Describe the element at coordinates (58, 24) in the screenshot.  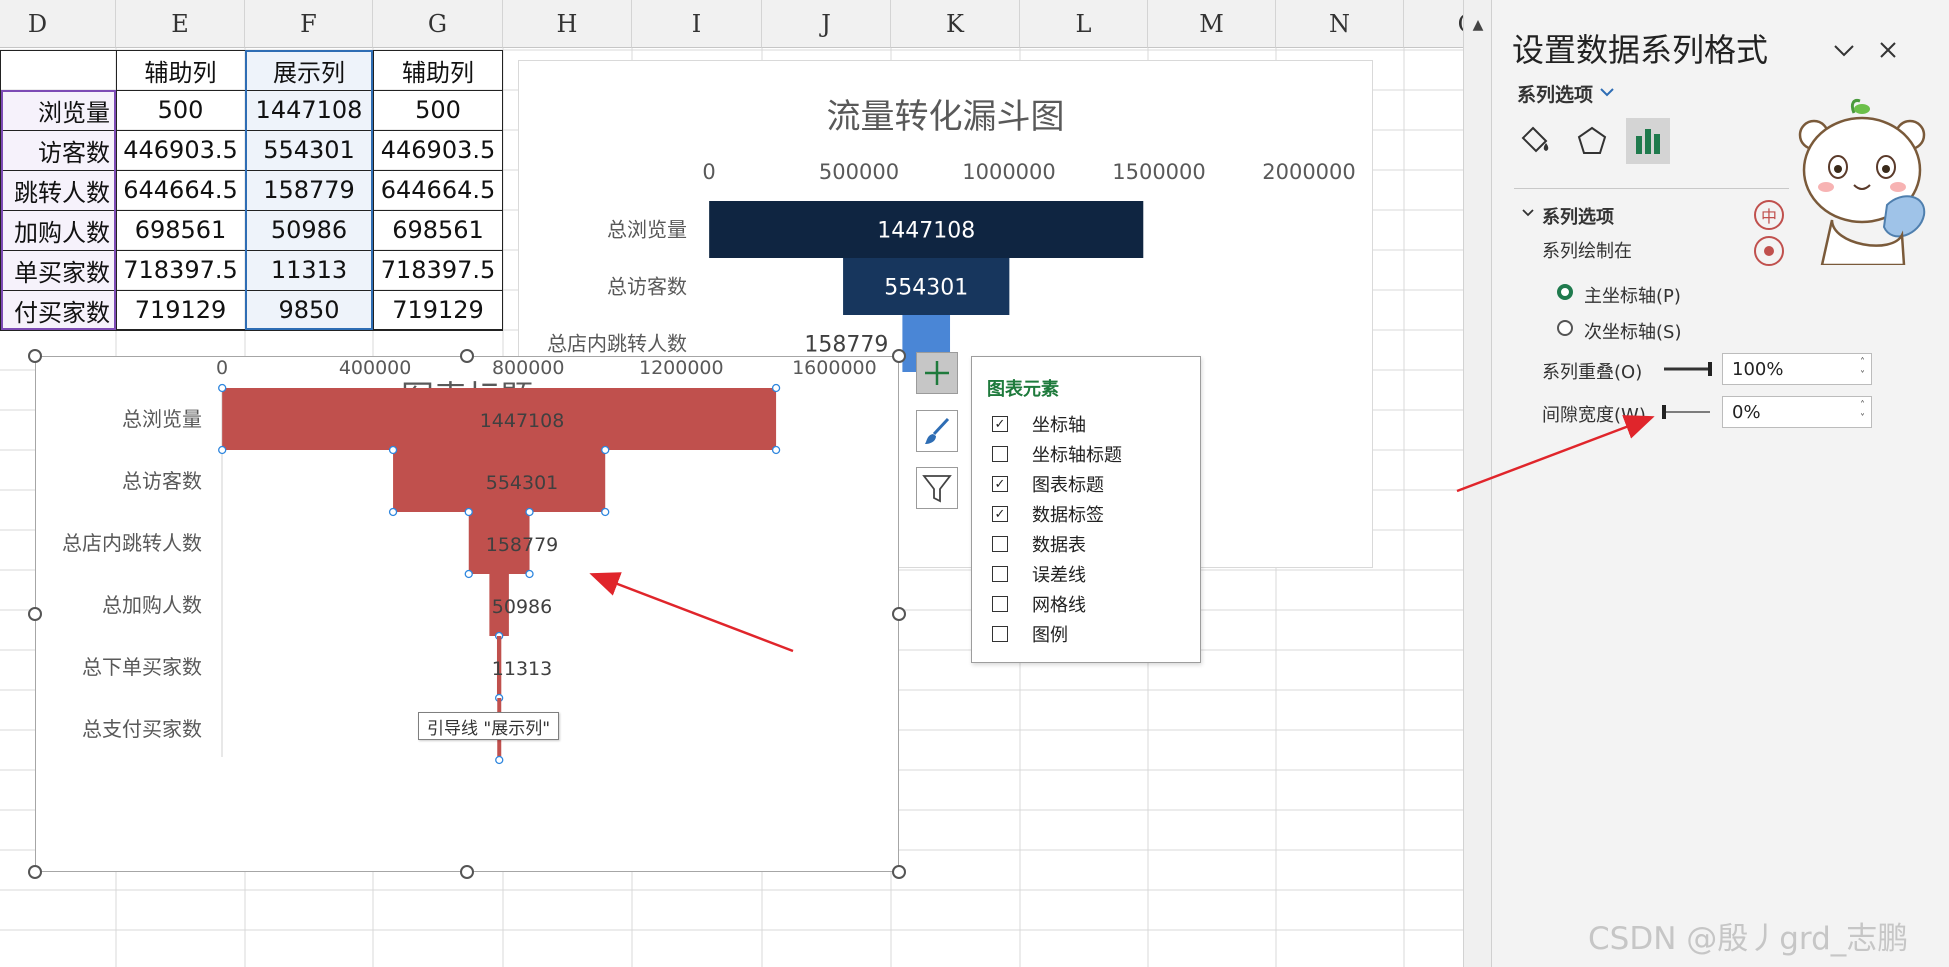
I see `column-header-d: D` at that location.